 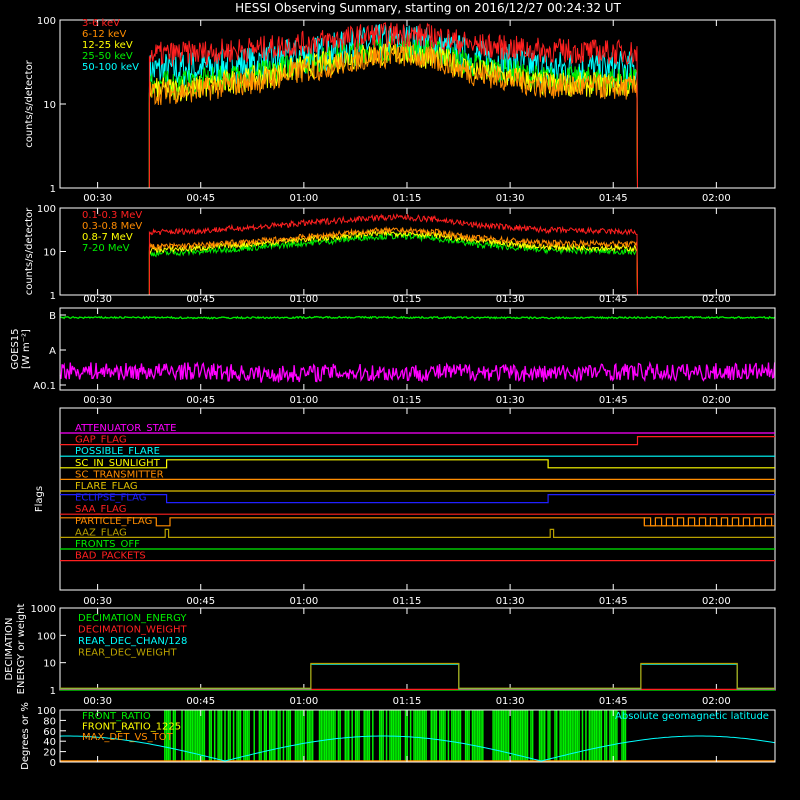 What do you see at coordinates (52, 316) in the screenshot?
I see `goes-ytick-label: B` at bounding box center [52, 316].